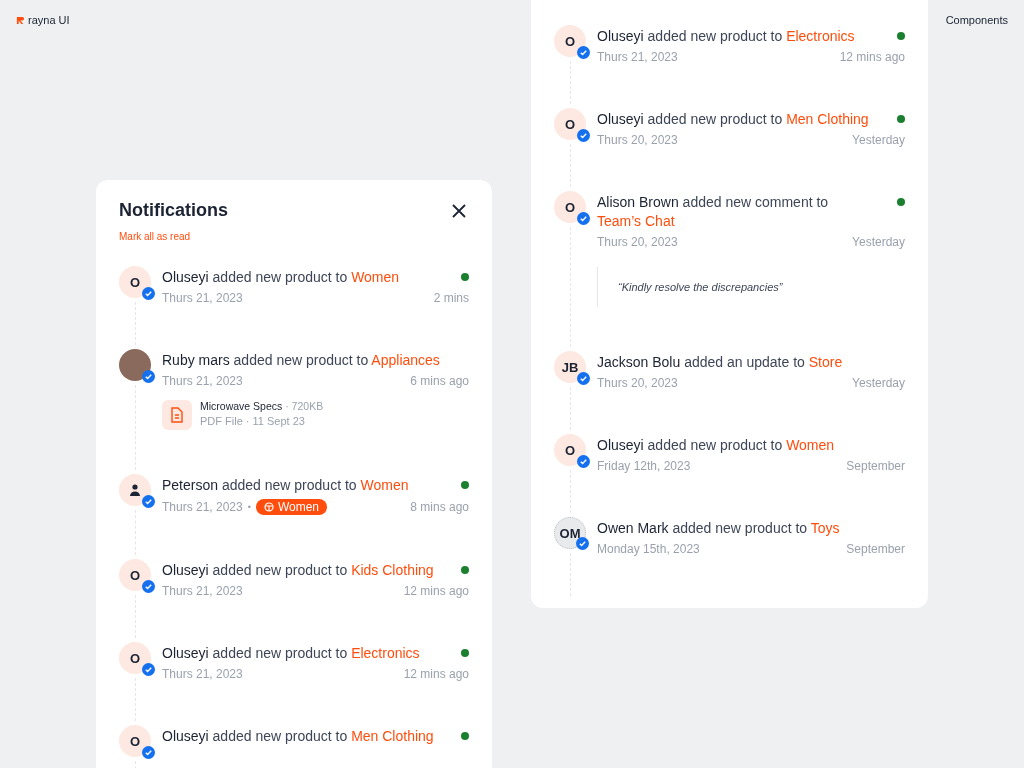 The height and width of the screenshot is (768, 1024). I want to click on tag-label: Women, so click(298, 507).